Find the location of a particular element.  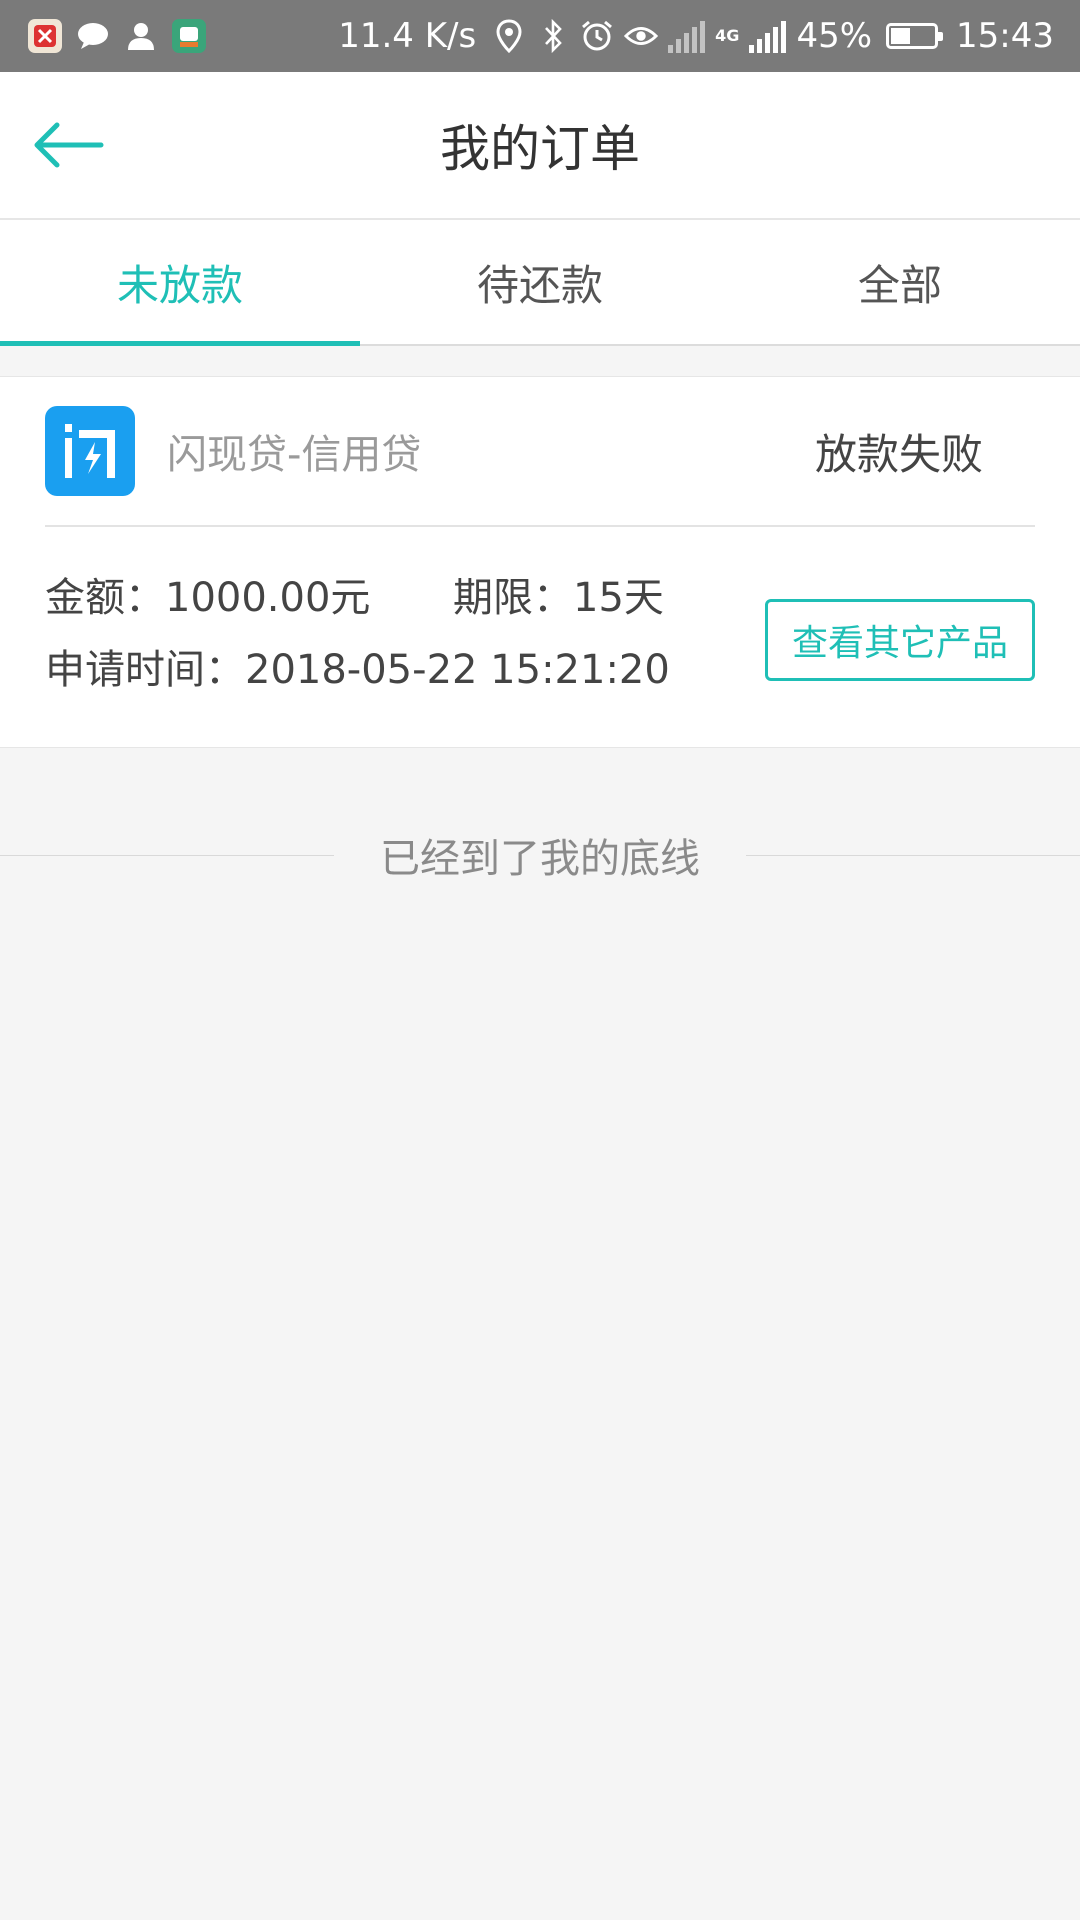

amount-value: 1000.00元 is located at coordinates (268, 598).